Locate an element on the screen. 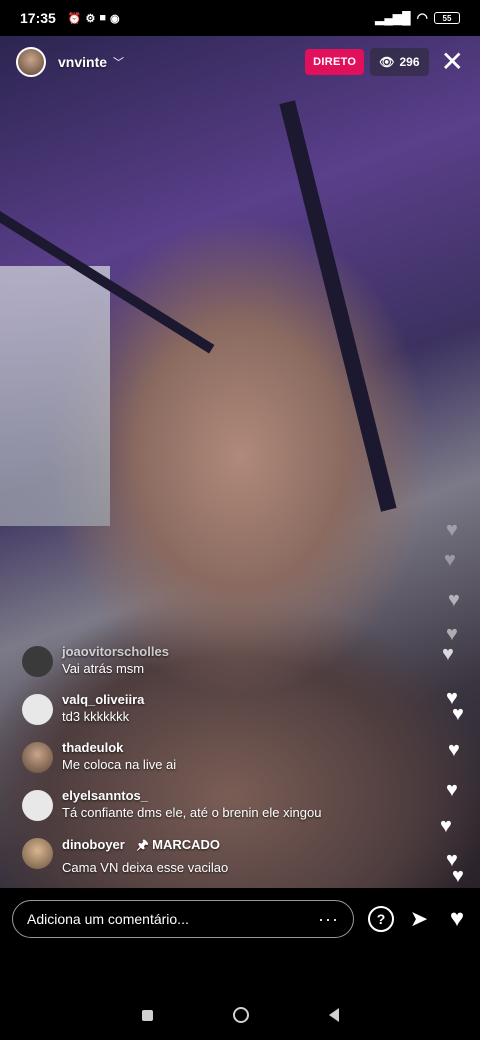  home-button is located at coordinates (240, 1015).